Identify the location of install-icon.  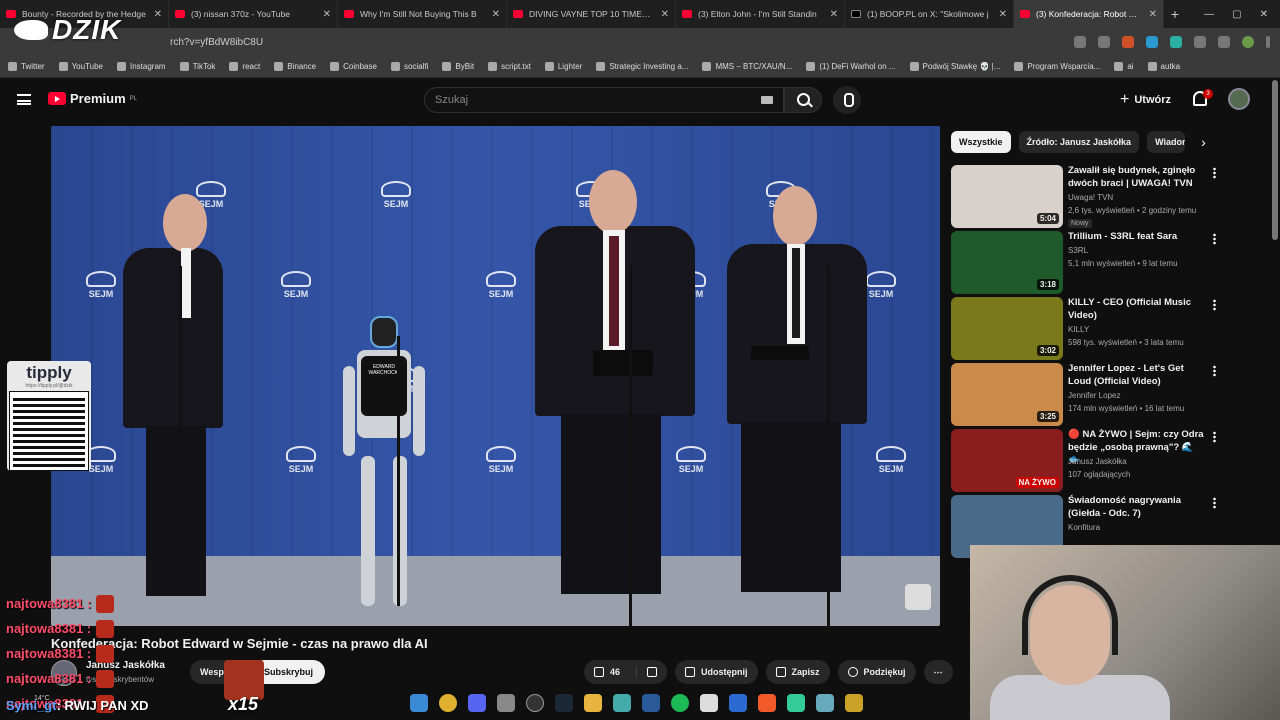
(1080, 42).